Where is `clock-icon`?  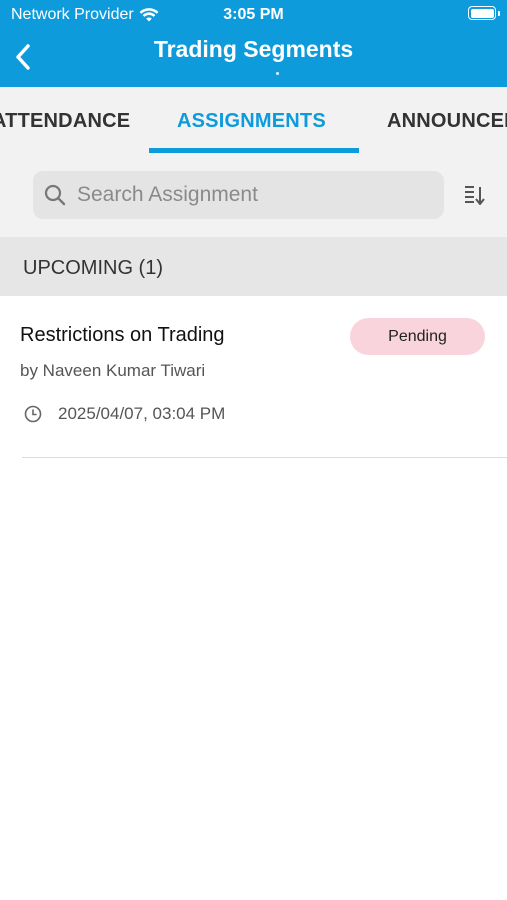 clock-icon is located at coordinates (33, 414).